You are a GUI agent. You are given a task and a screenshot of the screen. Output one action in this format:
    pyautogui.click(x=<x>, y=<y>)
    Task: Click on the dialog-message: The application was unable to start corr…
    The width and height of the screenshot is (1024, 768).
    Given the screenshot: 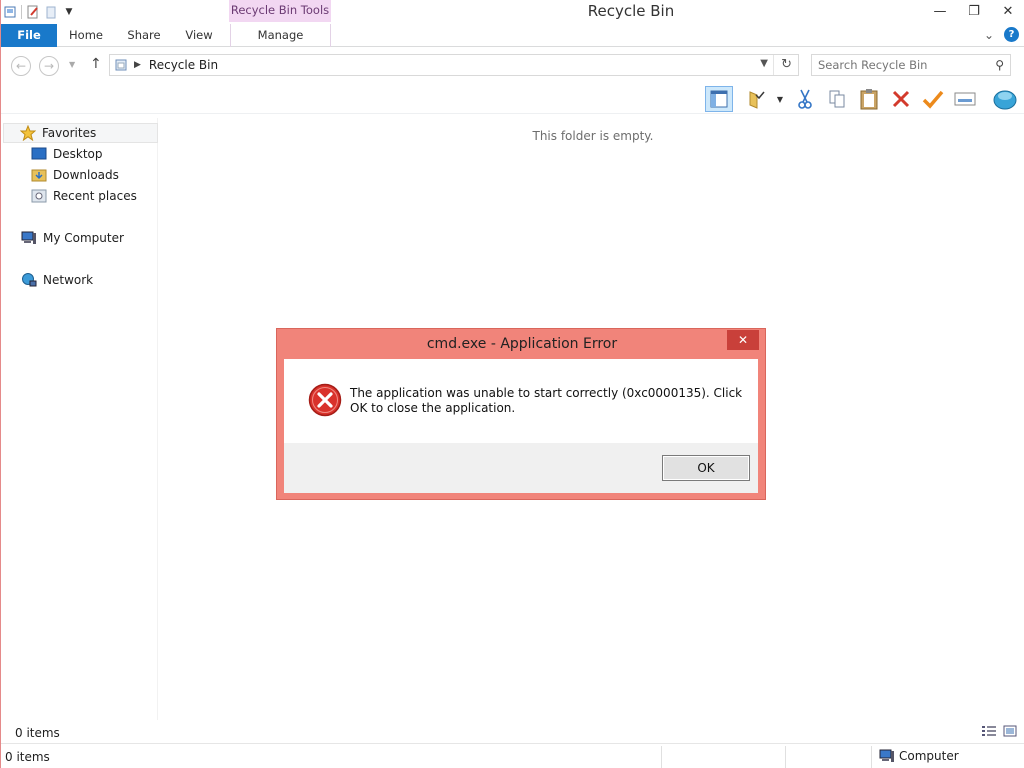 What is the action you would take?
    pyautogui.click(x=546, y=400)
    